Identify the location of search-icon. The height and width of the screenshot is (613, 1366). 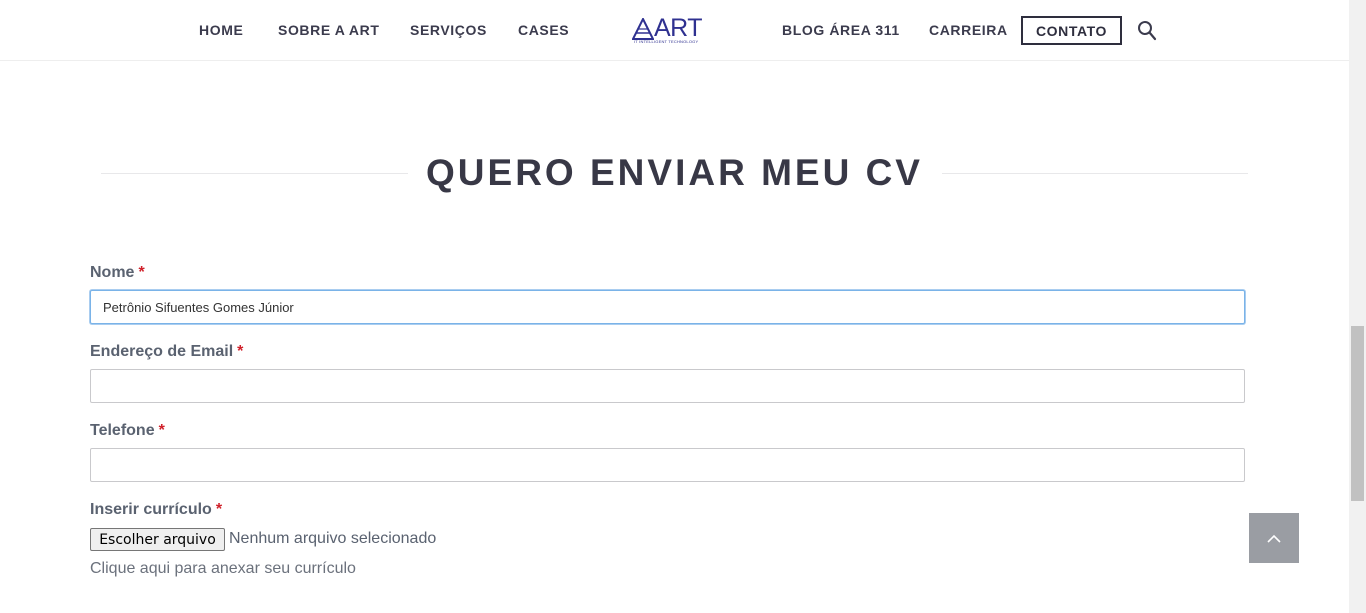
(1147, 31).